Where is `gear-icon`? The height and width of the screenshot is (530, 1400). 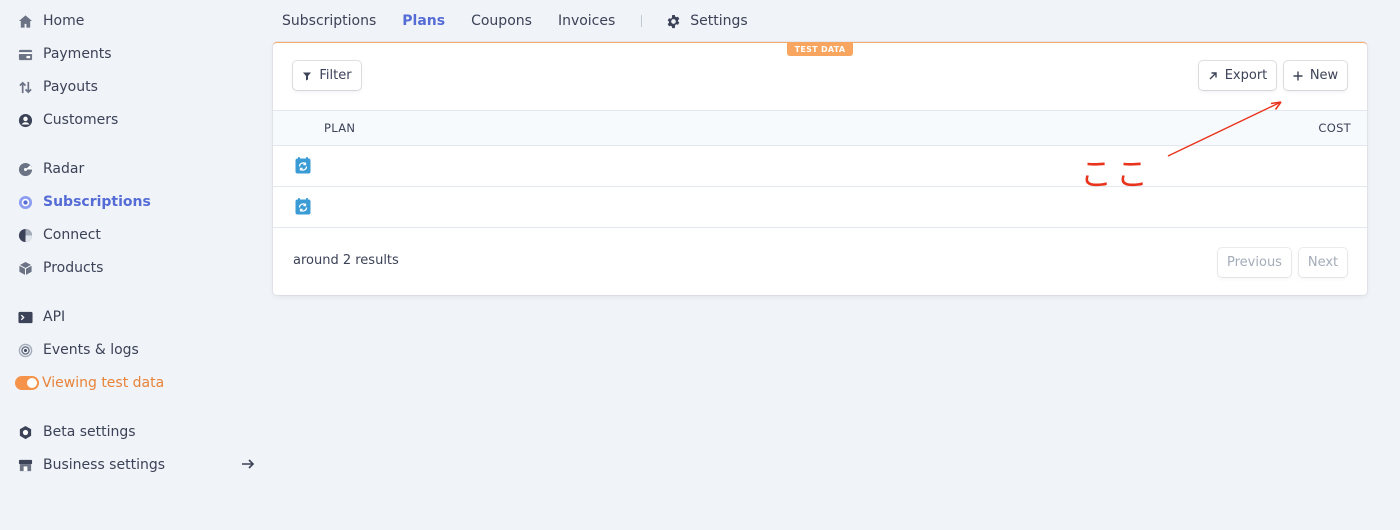 gear-icon is located at coordinates (673, 21).